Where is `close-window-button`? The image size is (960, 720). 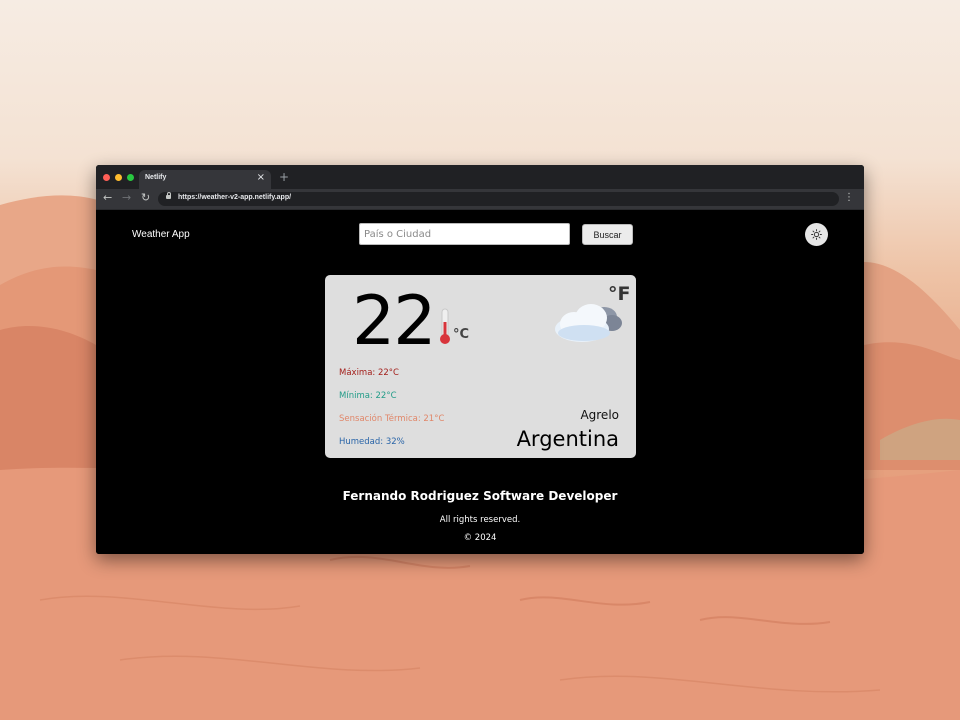 close-window-button is located at coordinates (106, 177).